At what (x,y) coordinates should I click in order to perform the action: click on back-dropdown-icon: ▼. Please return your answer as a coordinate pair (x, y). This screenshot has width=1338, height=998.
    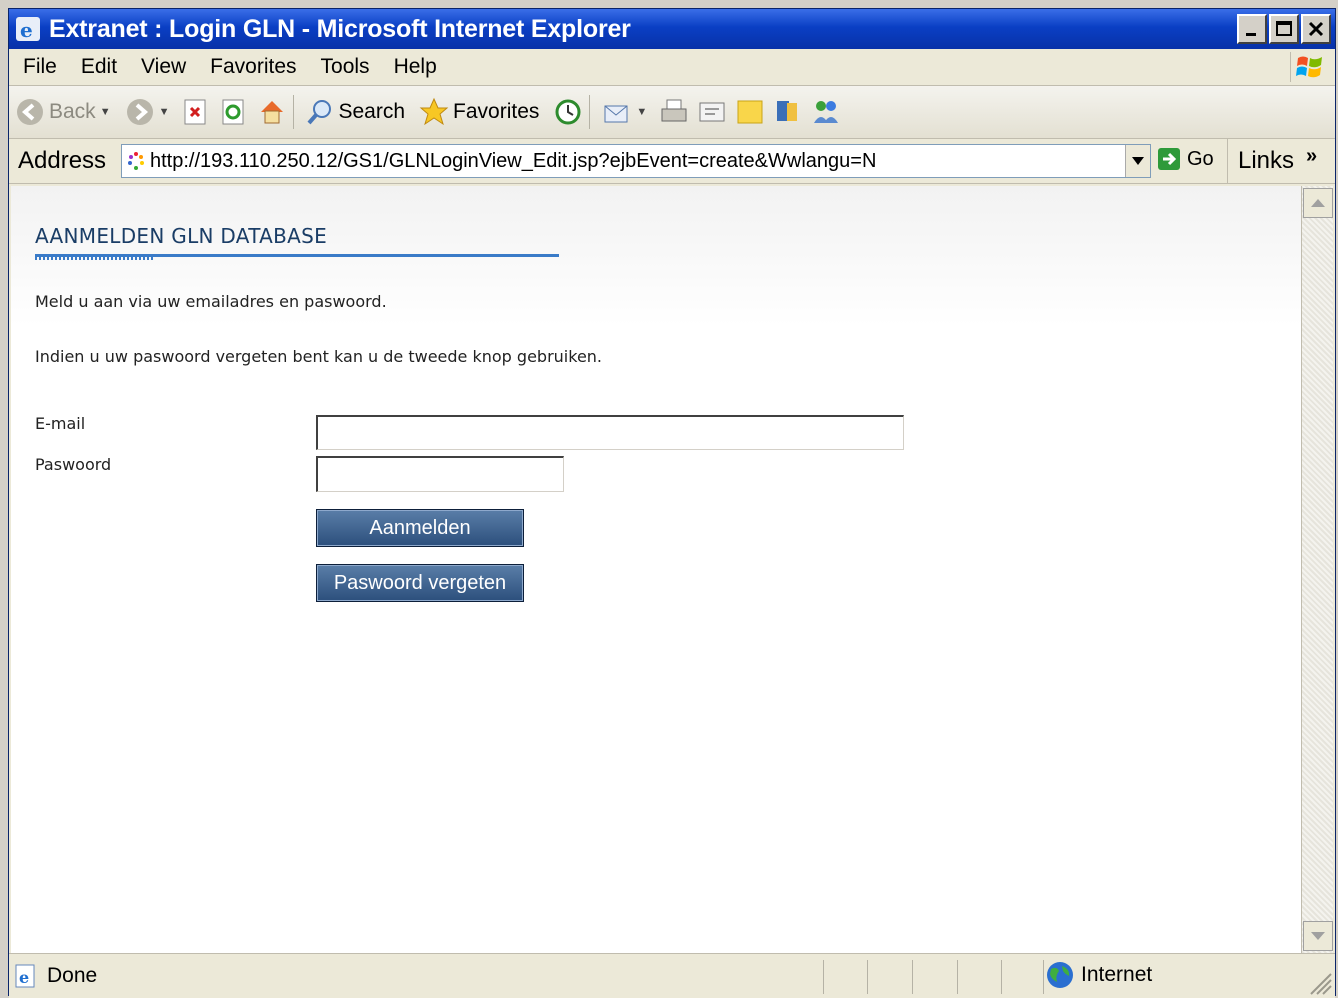
    Looking at the image, I should click on (105, 112).